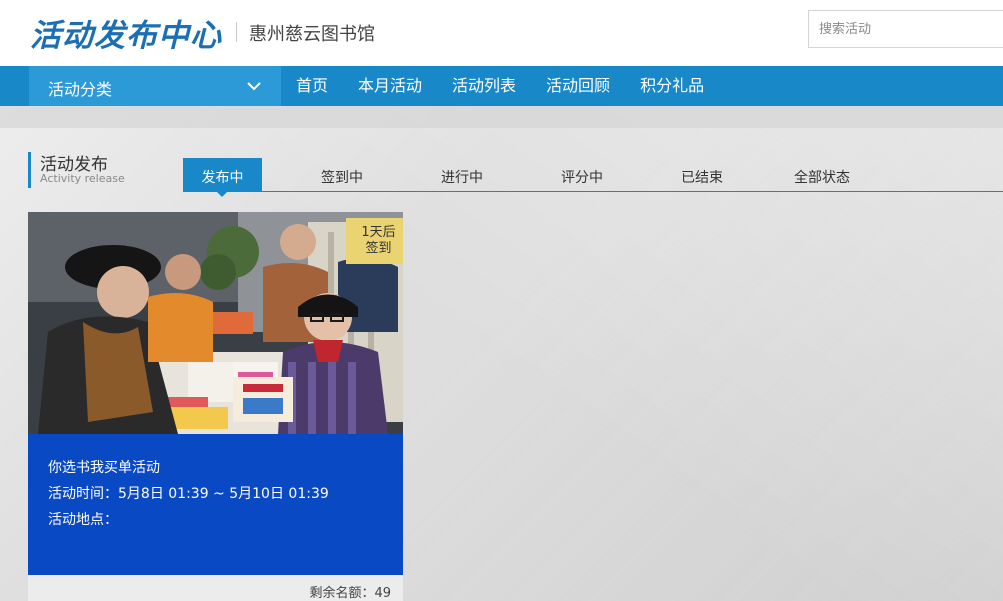  I want to click on tab-in-progress: 进行中, so click(462, 174).